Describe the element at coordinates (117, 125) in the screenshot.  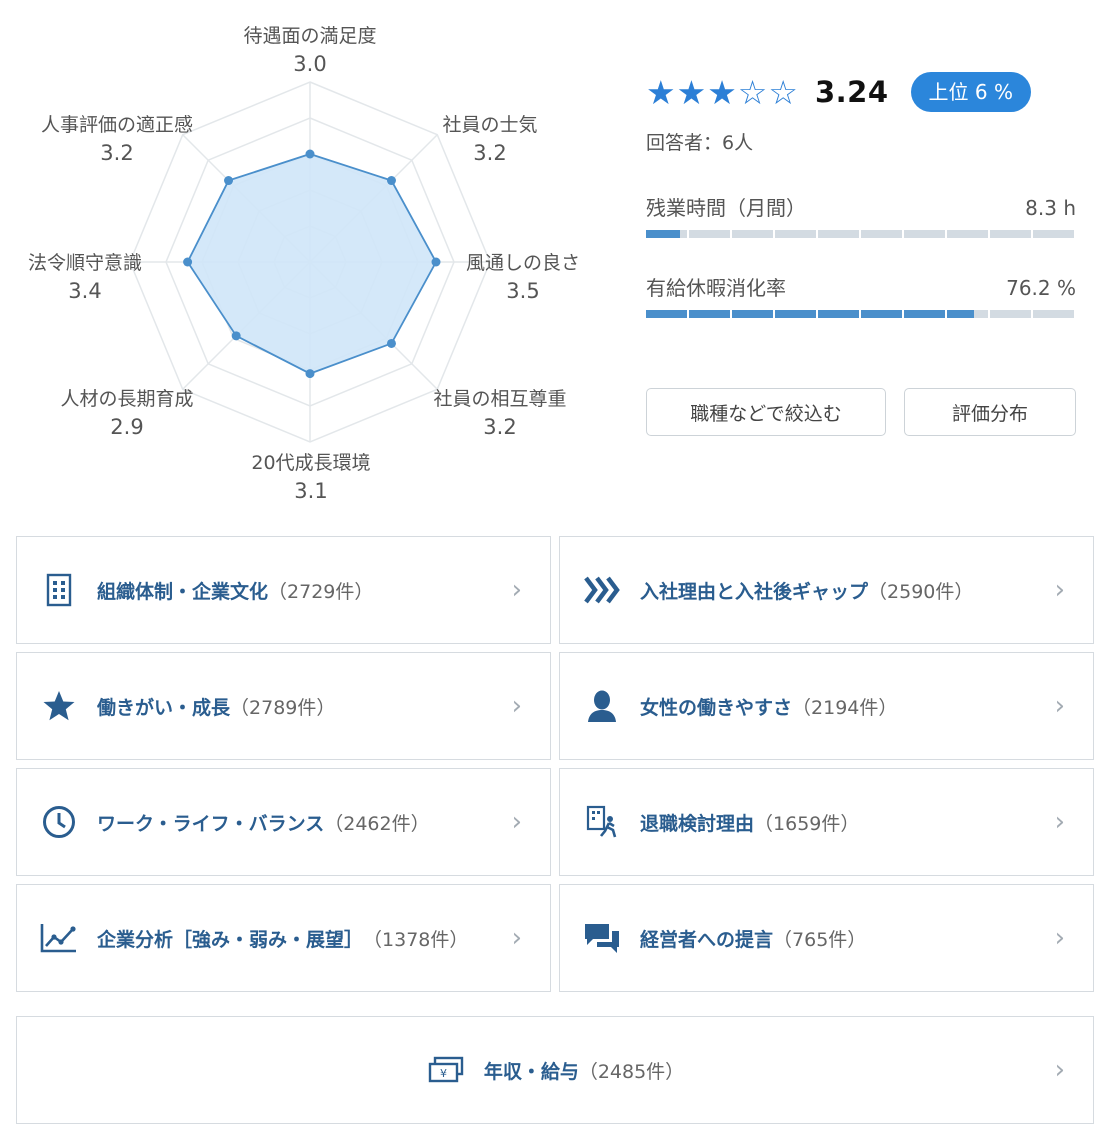
I see `radar-axis-label: 人事評価の適正感` at that location.